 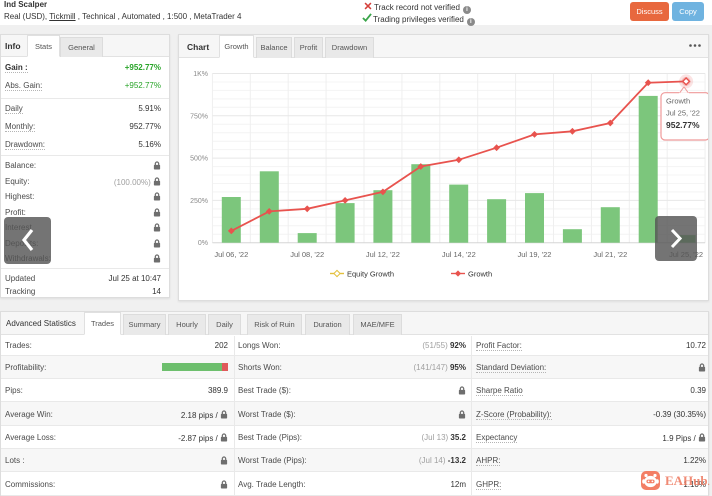 What do you see at coordinates (231, 254) in the screenshot?
I see `svg-text: Jul 06, '22` at bounding box center [231, 254].